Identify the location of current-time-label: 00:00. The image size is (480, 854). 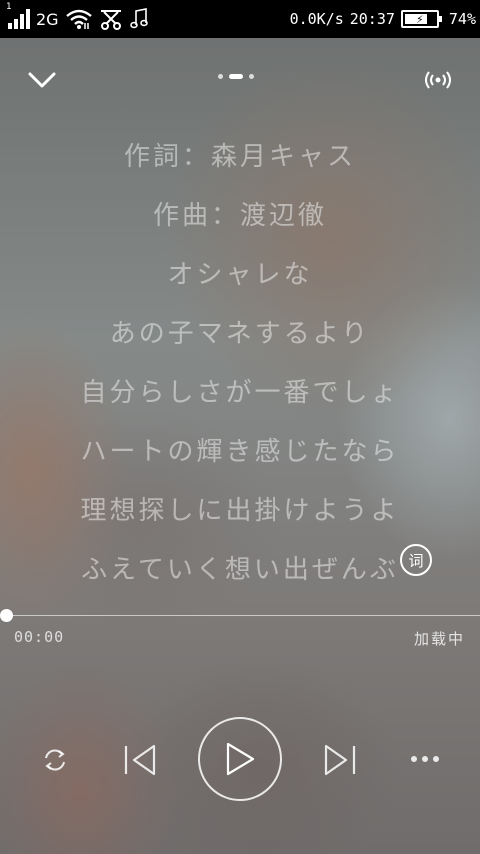
(39, 637).